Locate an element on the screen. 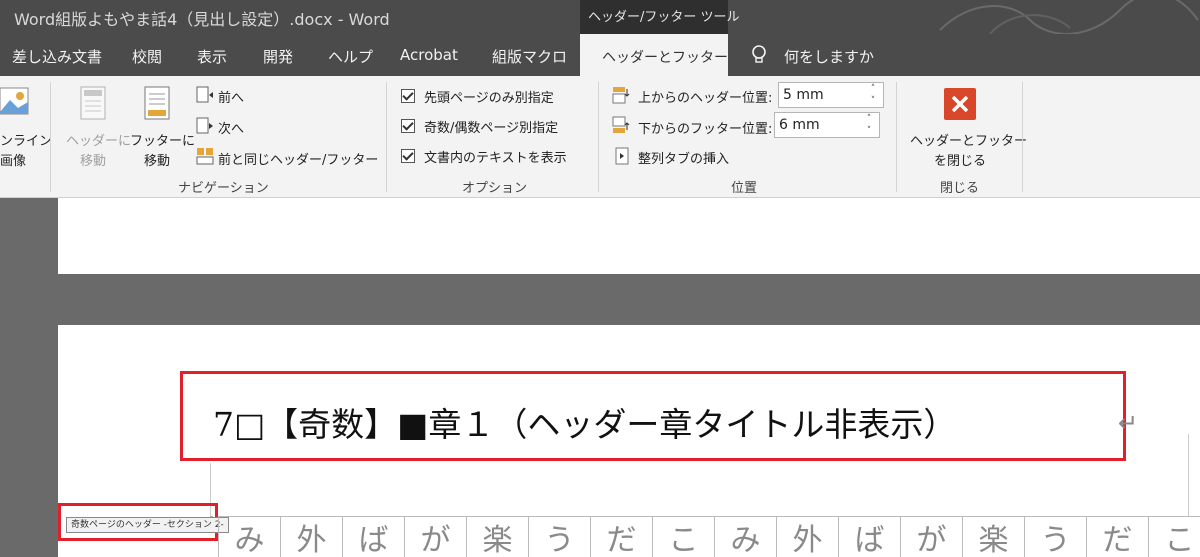 This screenshot has height=557, width=1200. tab-mailings: 差し込み文書 is located at coordinates (57, 56).